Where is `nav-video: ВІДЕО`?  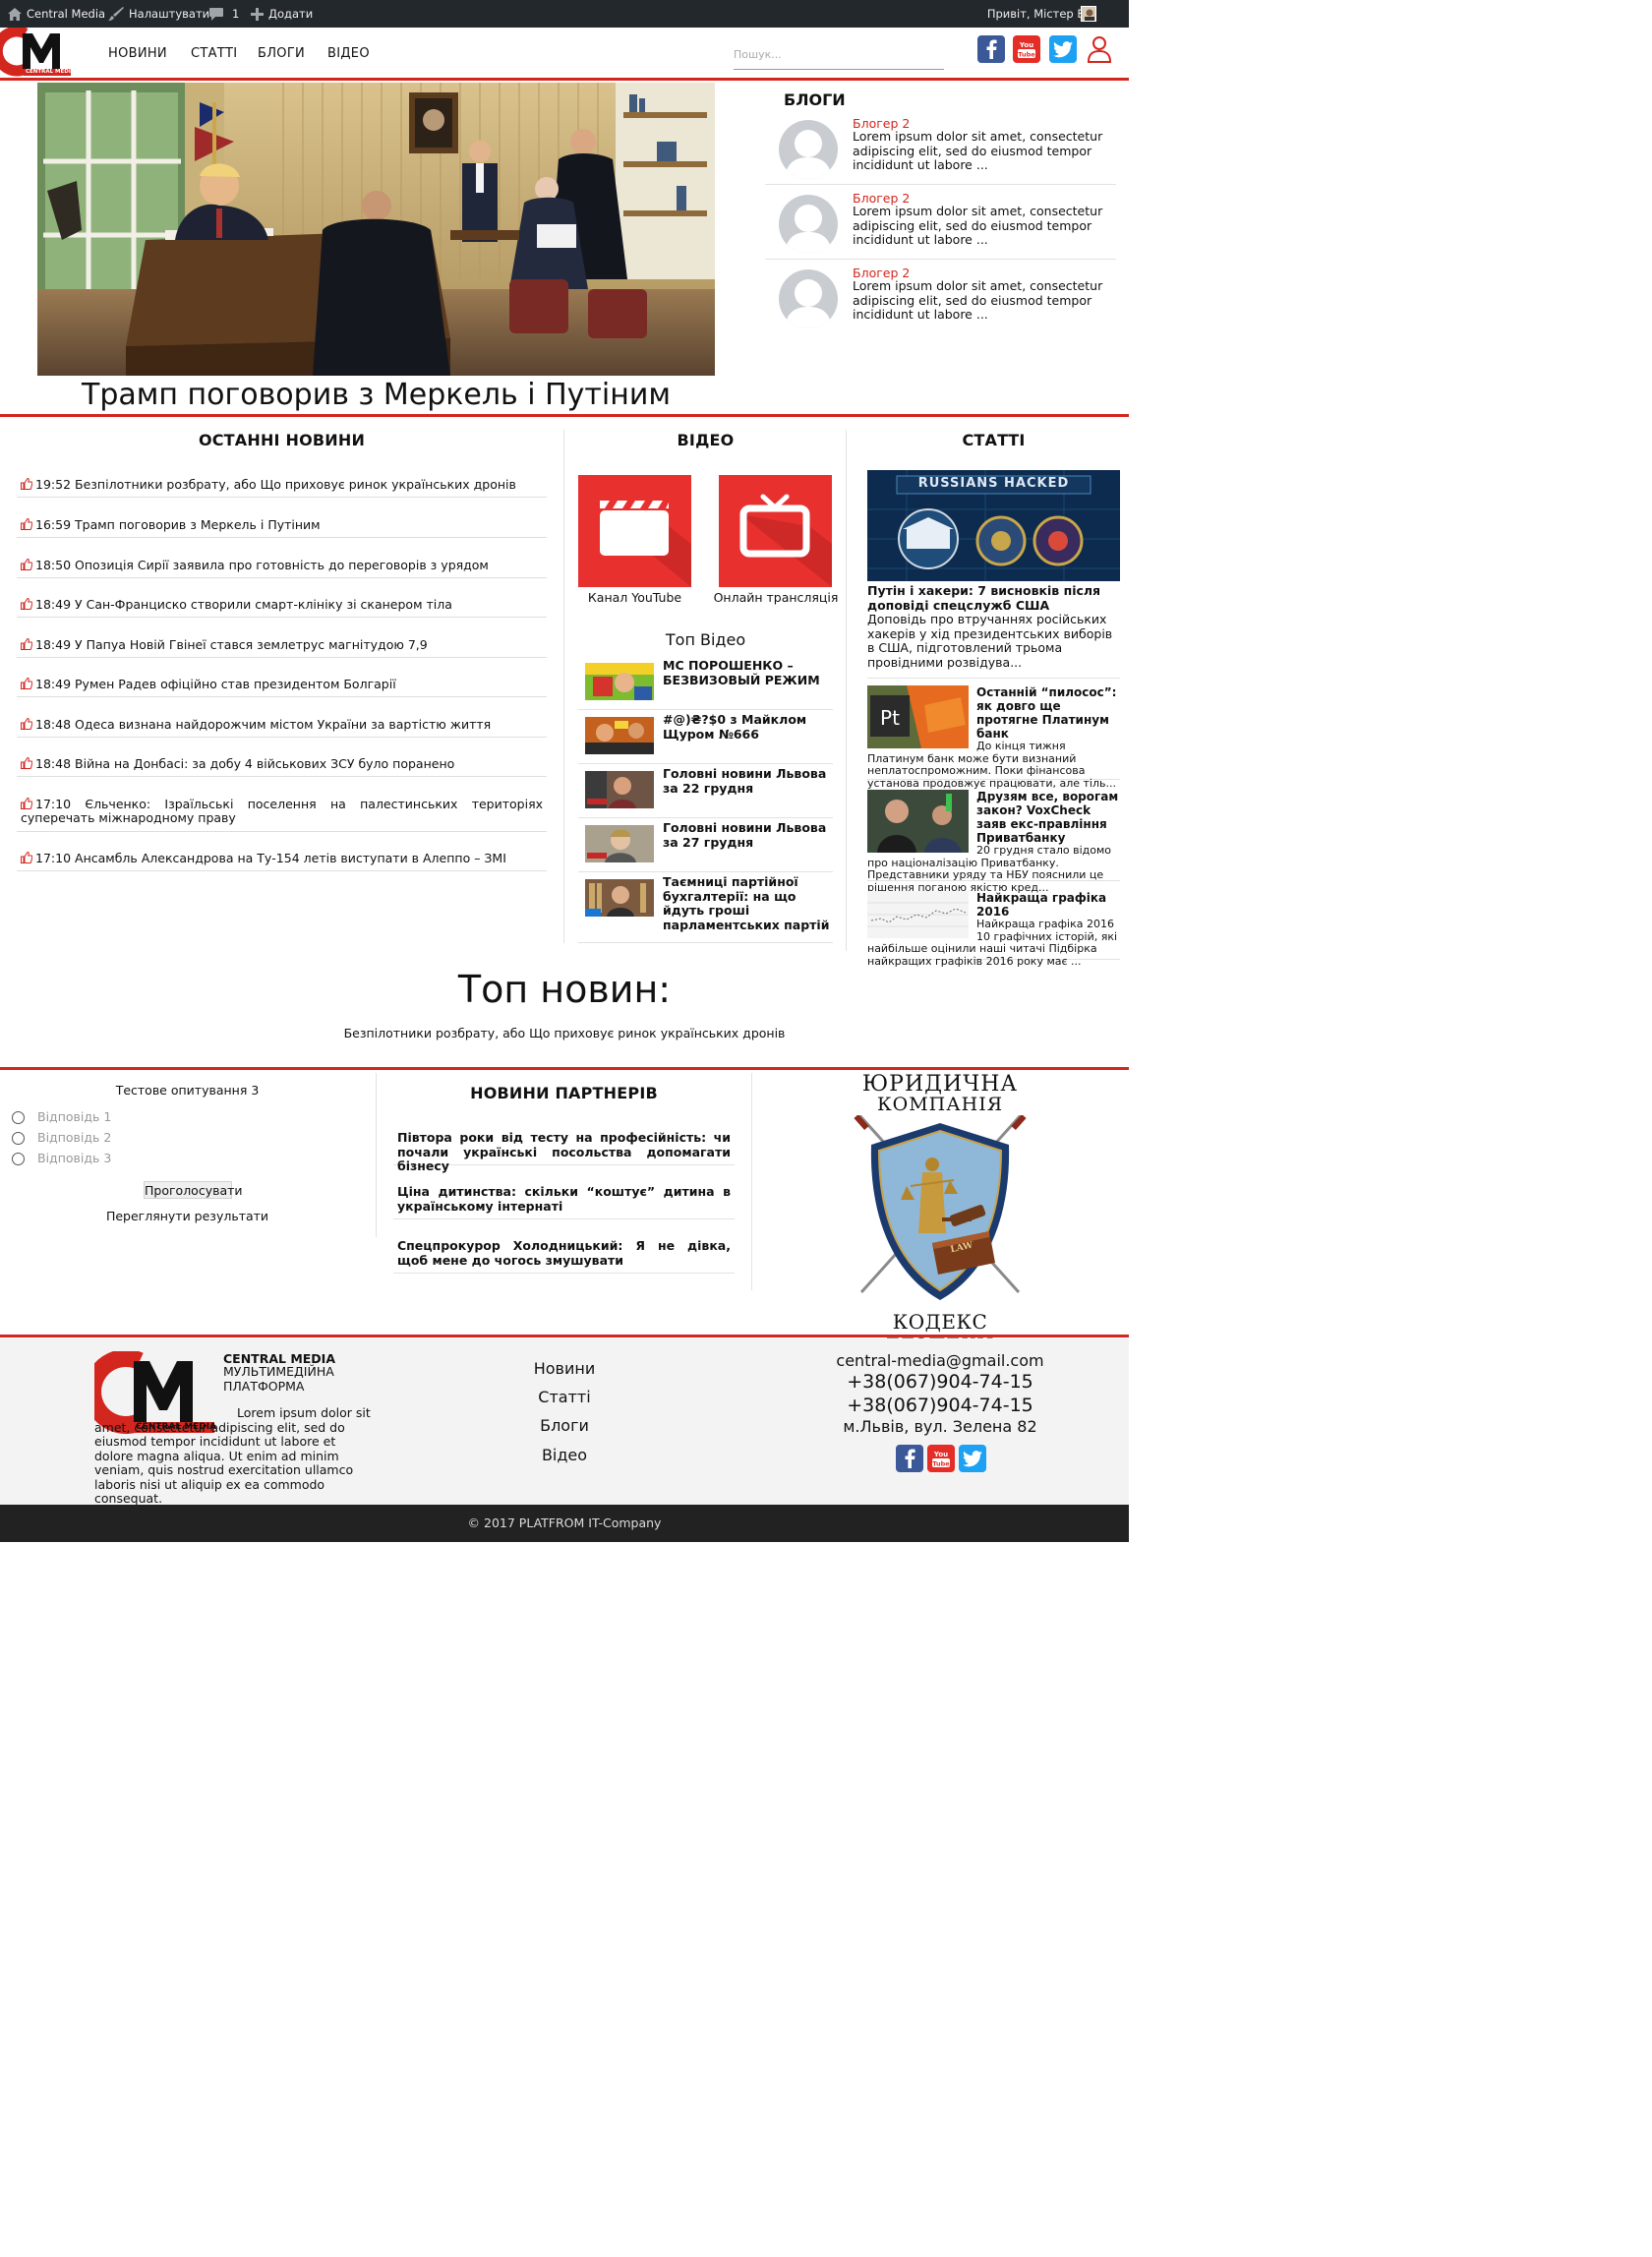 nav-video: ВІДЕО is located at coordinates (348, 53).